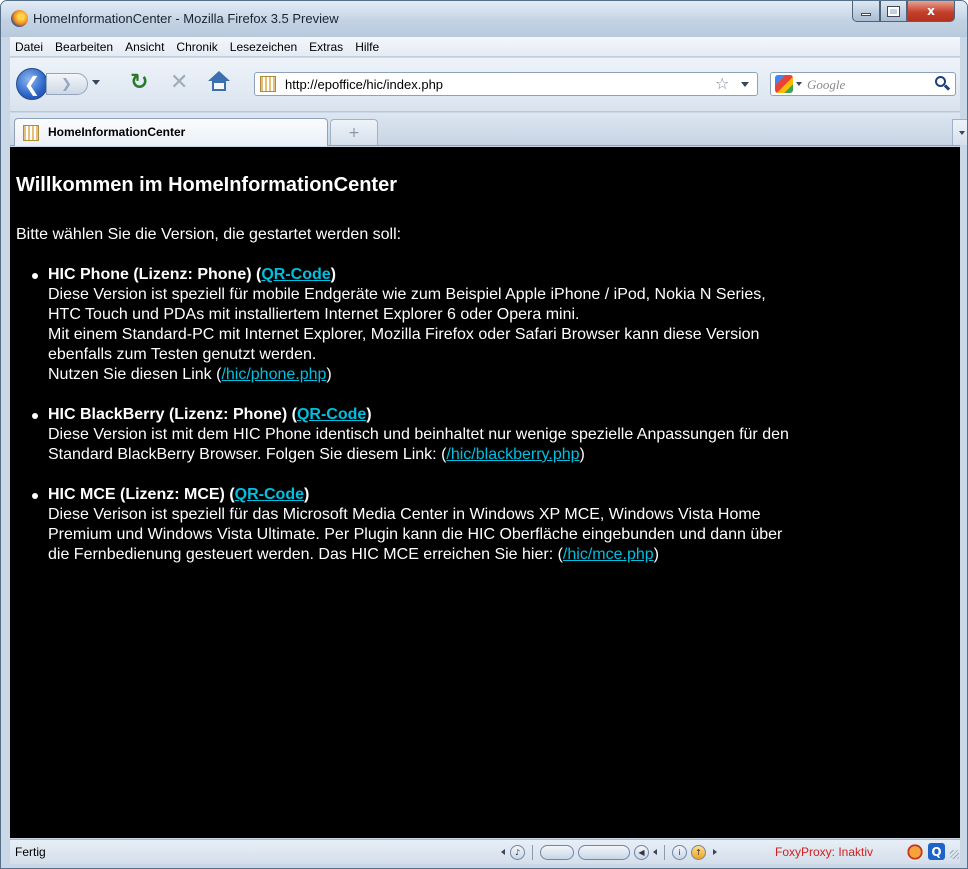  I want to click on version-link-line: Nutzen Sie diesen Link (/hic/phone.php), so click(501, 375).